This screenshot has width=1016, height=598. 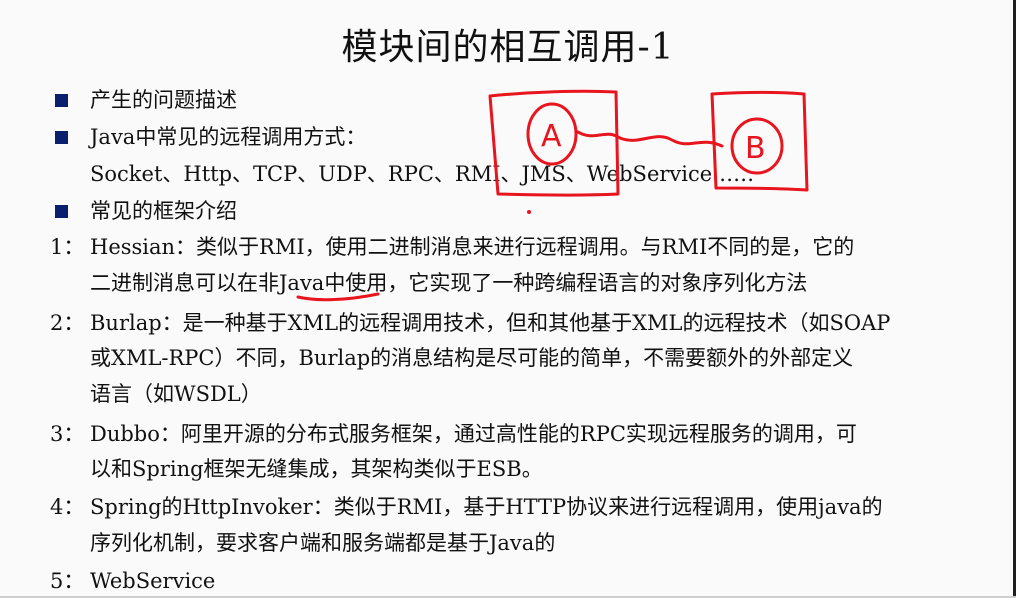 What do you see at coordinates (551, 136) in the screenshot?
I see `annotation-letter-a: A` at bounding box center [551, 136].